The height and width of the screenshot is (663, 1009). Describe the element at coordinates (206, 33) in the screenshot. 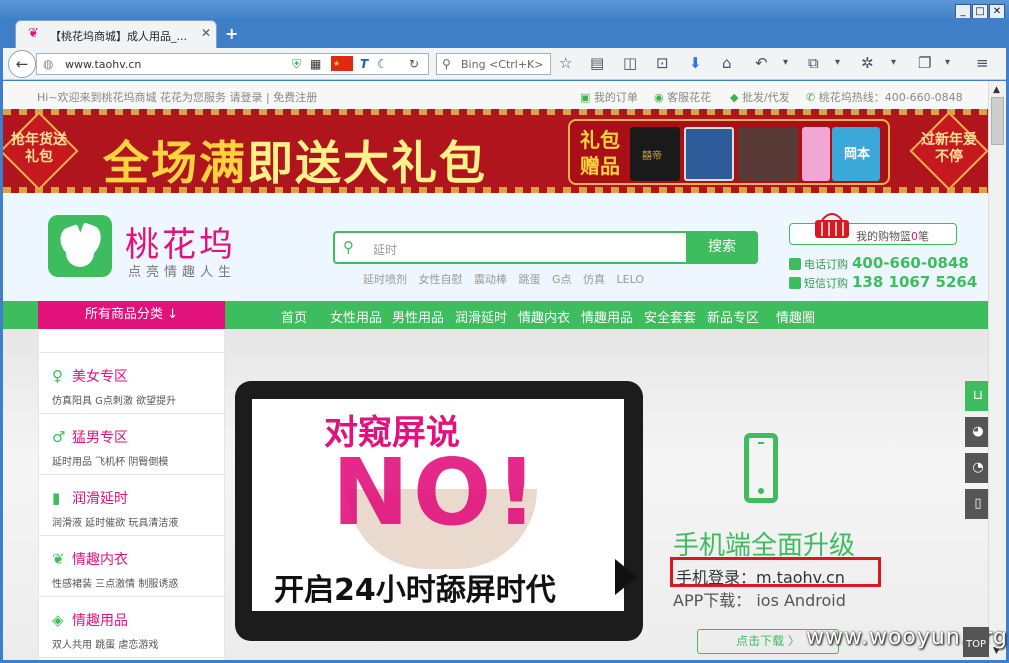

I see `close-tab-icon: ✕` at that location.